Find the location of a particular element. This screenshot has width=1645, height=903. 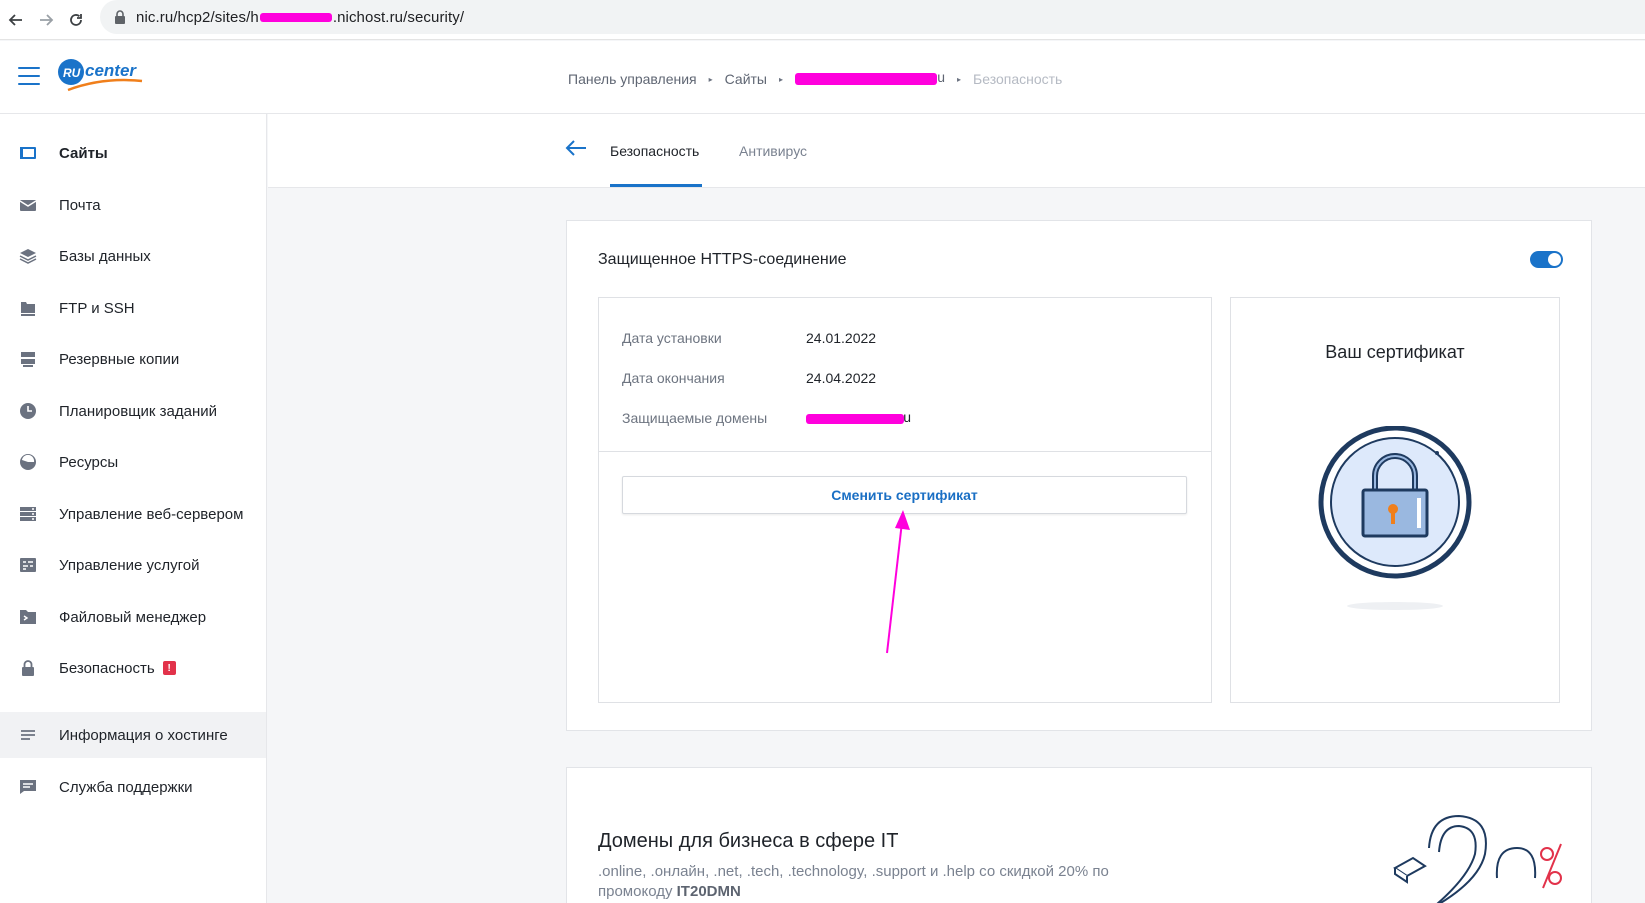

sidebar-item-label: Сайты is located at coordinates (83, 153).